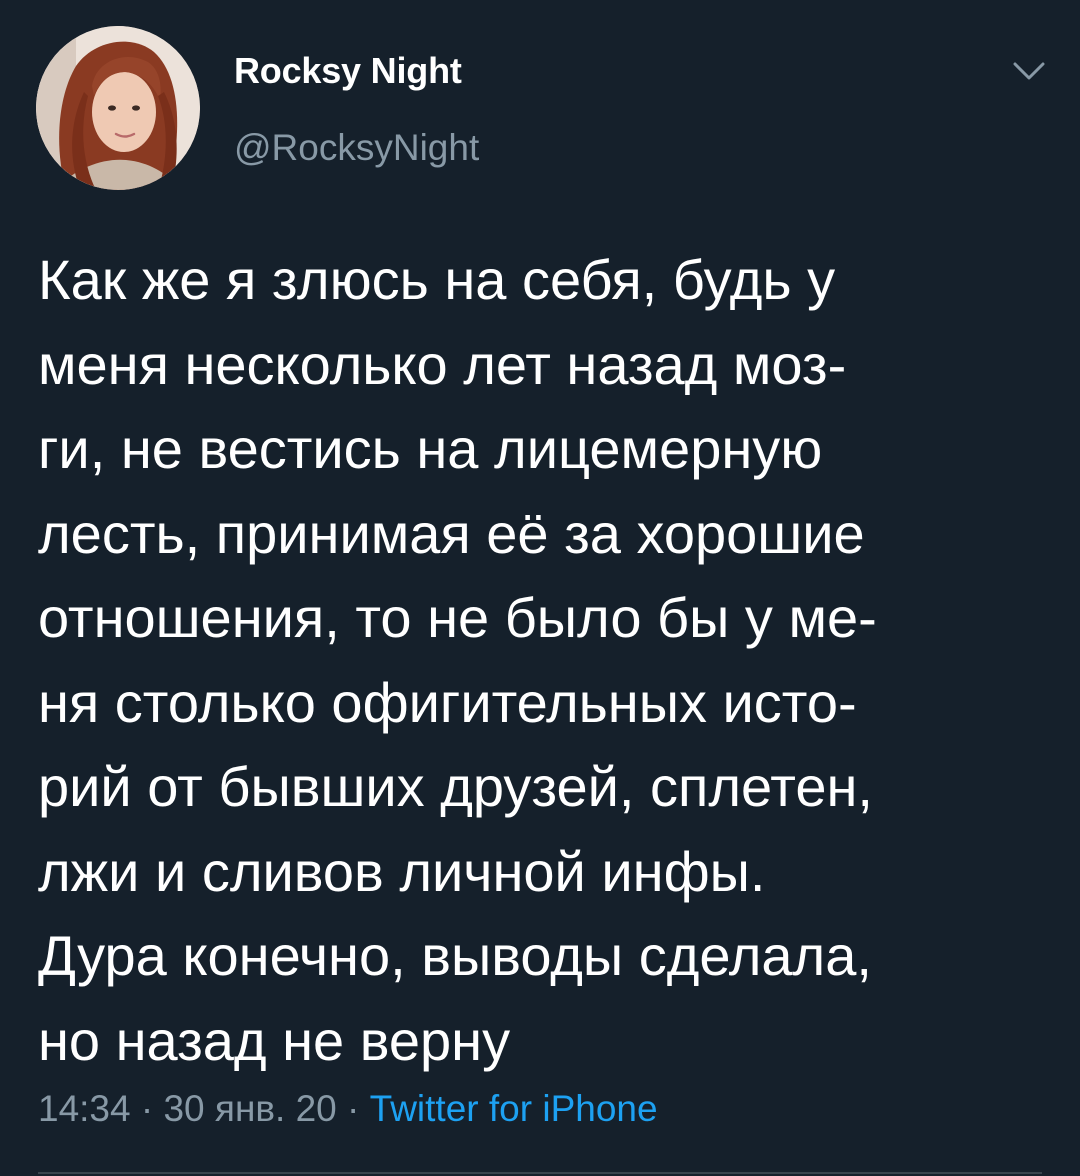 The height and width of the screenshot is (1176, 1080). Describe the element at coordinates (430, 448) in the screenshot. I see `tweet-text-line: ги, не вестись на лицемерную` at that location.